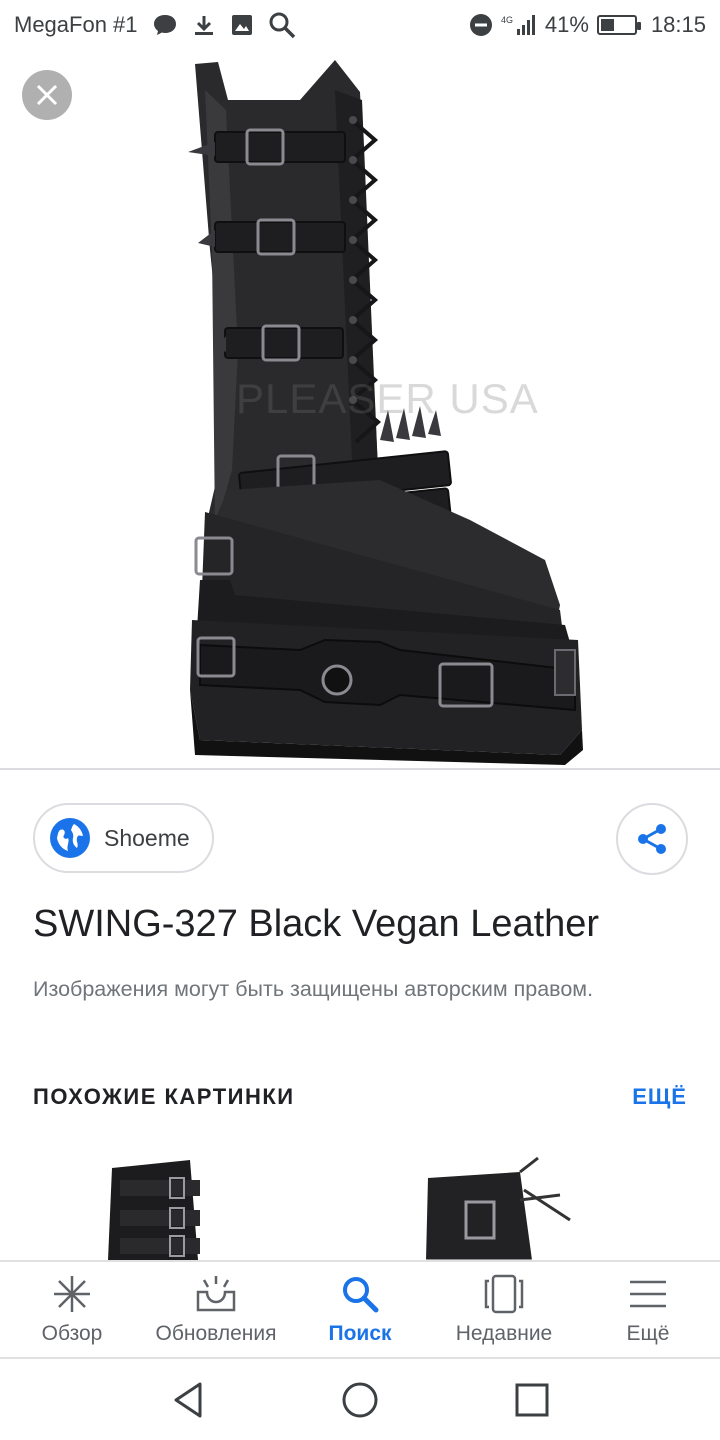 The height and width of the screenshot is (1440, 720). I want to click on nav-discover: Обзор, so click(72, 1309).